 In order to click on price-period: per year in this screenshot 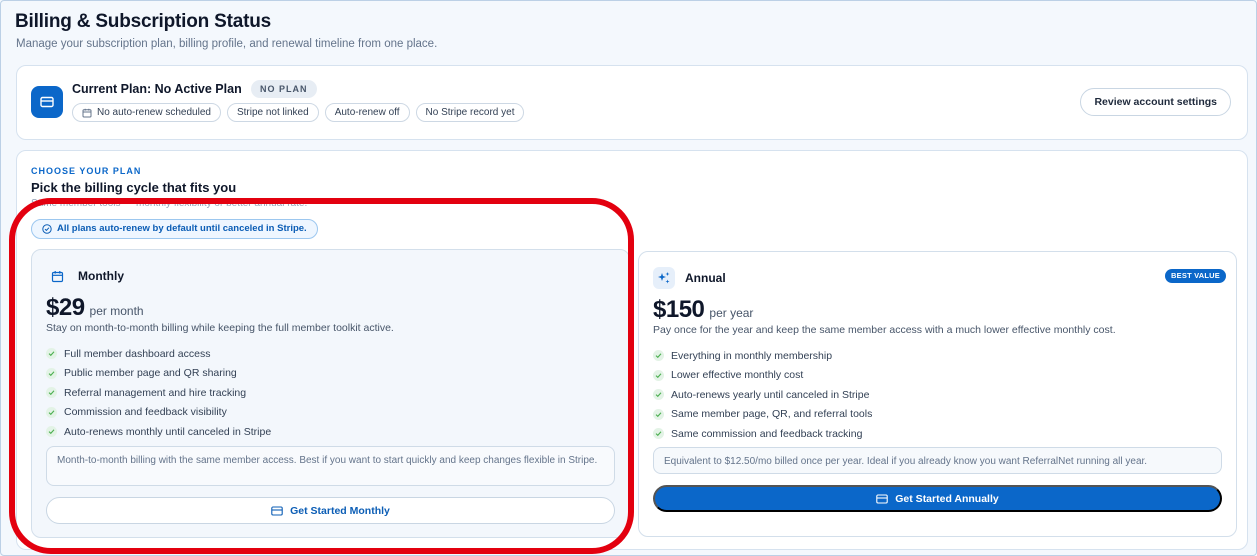, I will do `click(731, 313)`.